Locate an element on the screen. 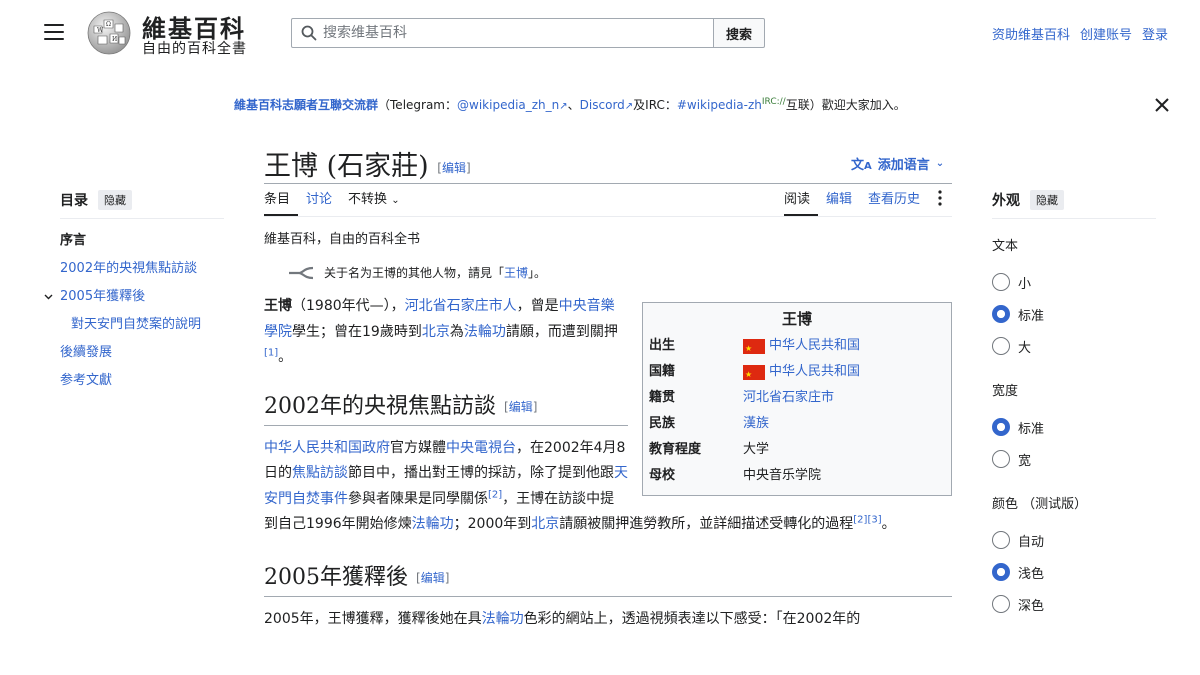  login-link: 登录 is located at coordinates (1155, 33).